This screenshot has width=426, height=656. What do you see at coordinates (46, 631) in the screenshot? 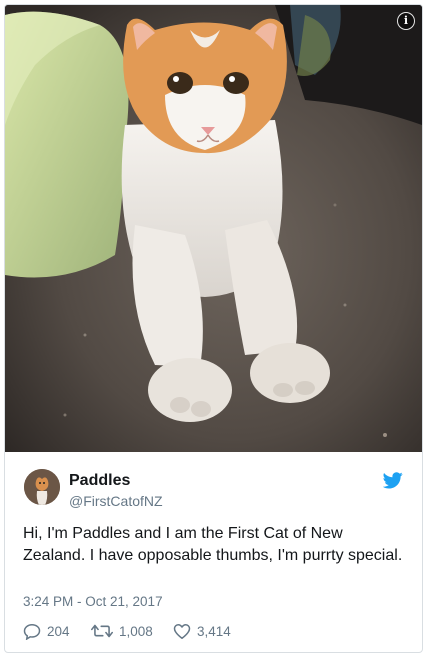
I see `reply-button: 204` at bounding box center [46, 631].